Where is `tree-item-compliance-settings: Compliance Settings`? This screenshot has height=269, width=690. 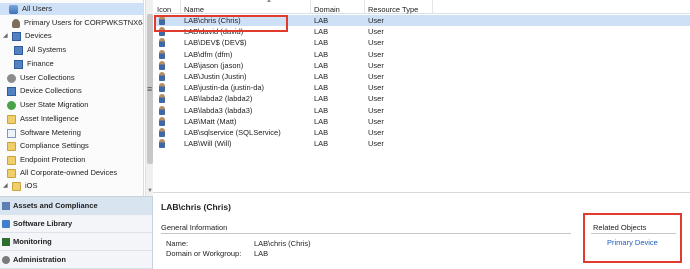
tree-item-compliance-settings: Compliance Settings is located at coordinates (48, 146).